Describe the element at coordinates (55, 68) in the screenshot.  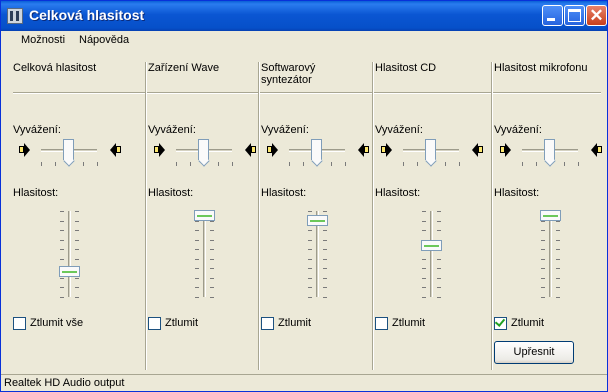
I see `column-title: Celková hlasitost` at that location.